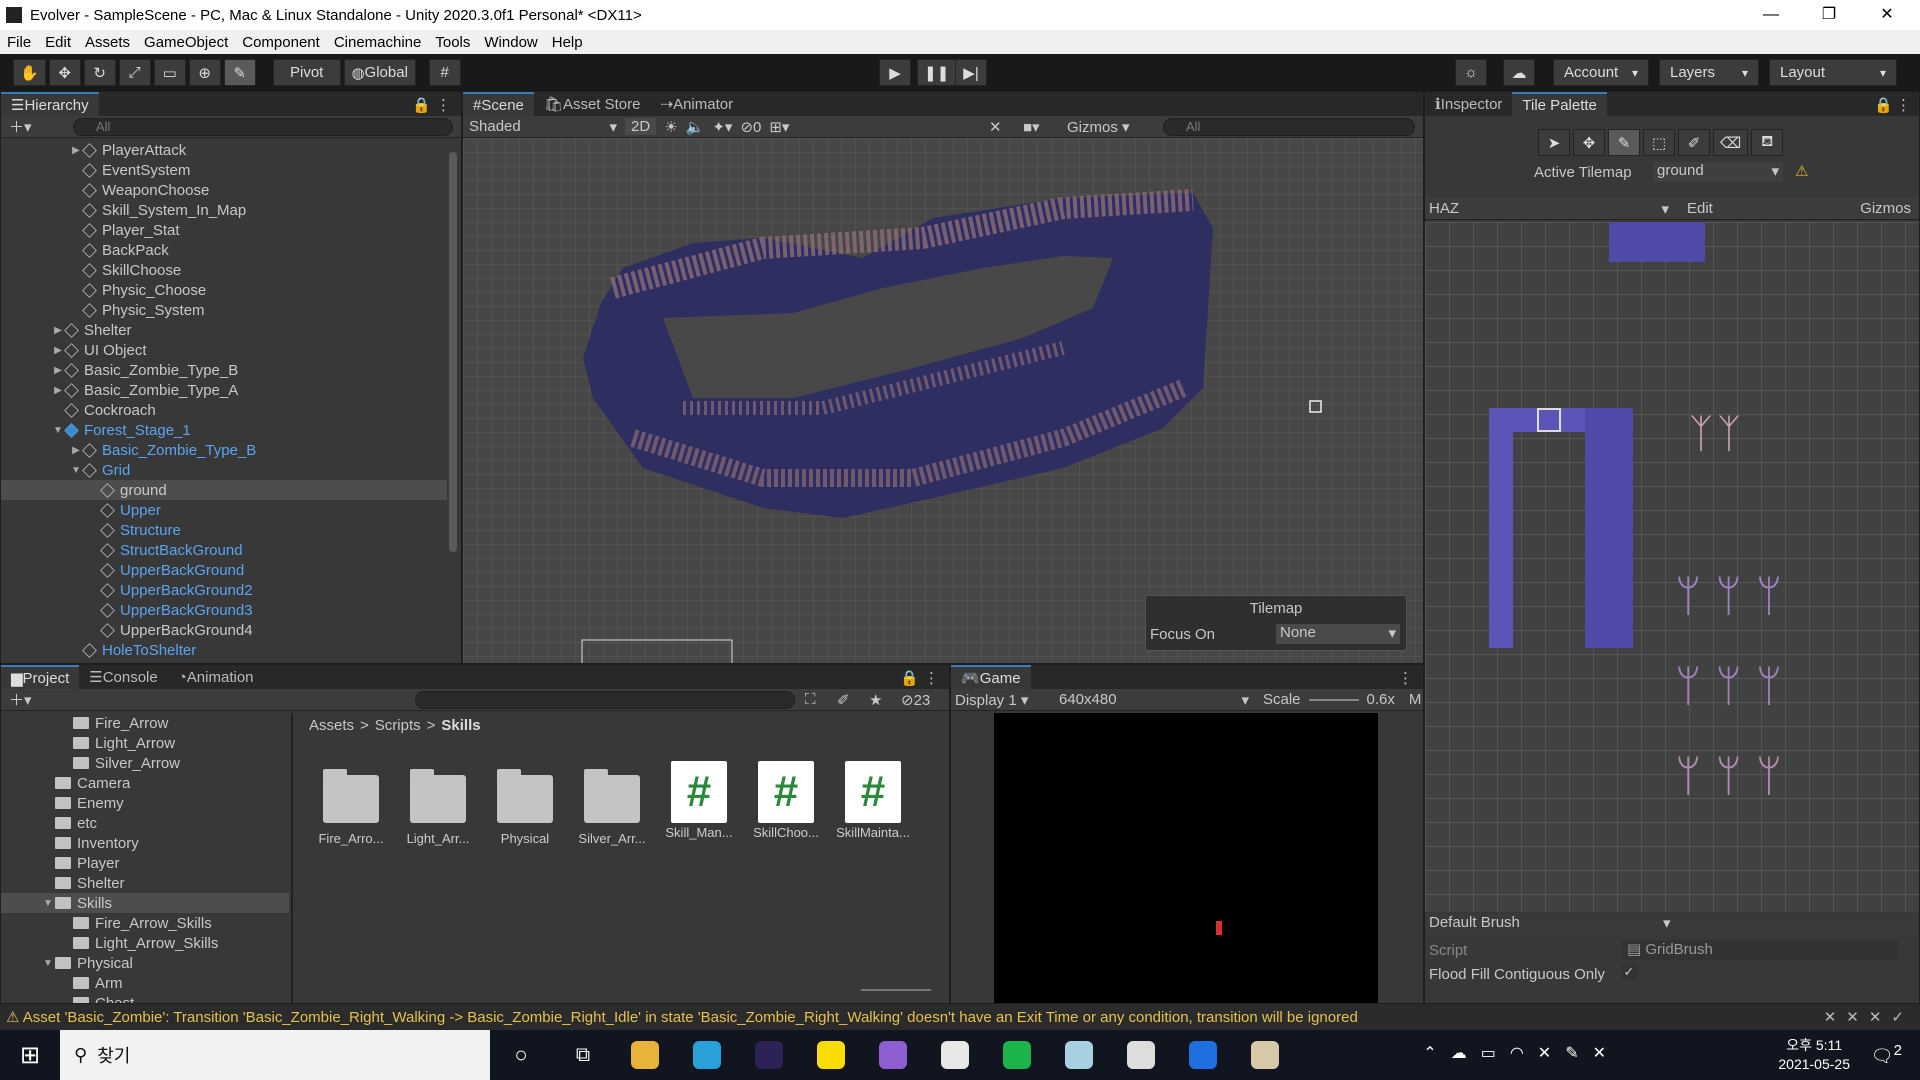 This screenshot has width=1920, height=1080. I want to click on hierarchy-row: ▶ Basic_Zombie_Type_B, so click(224, 370).